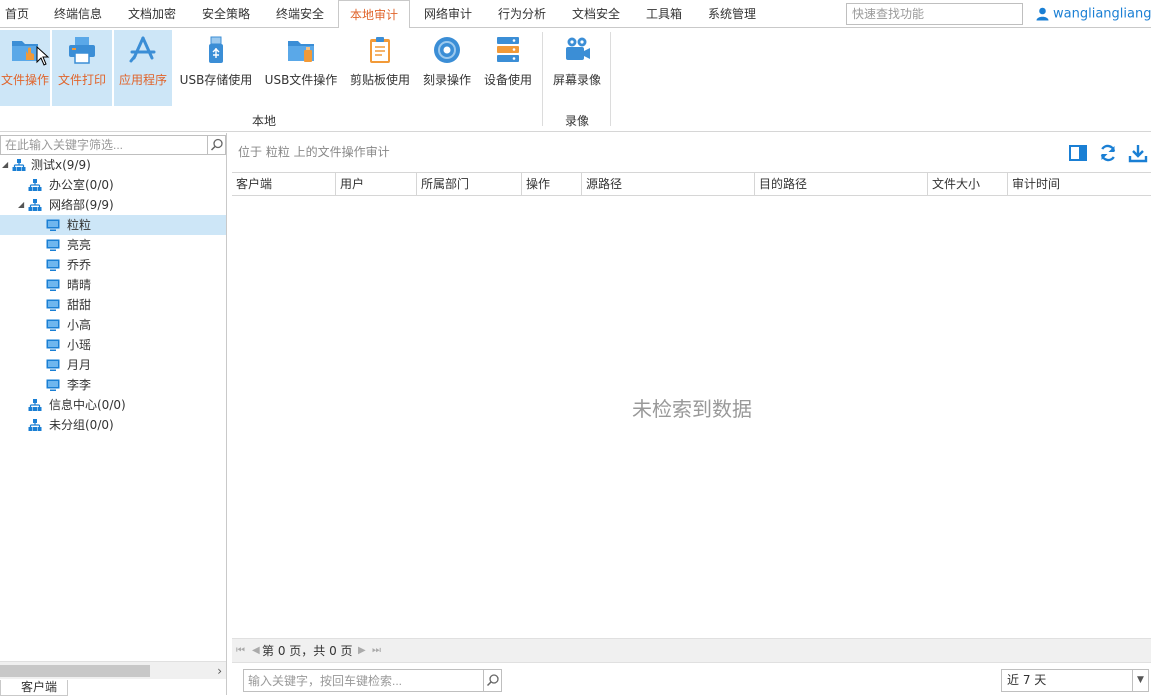 This screenshot has width=1151, height=696. Describe the element at coordinates (552, 184) in the screenshot. I see `column-operation: 操作` at that location.